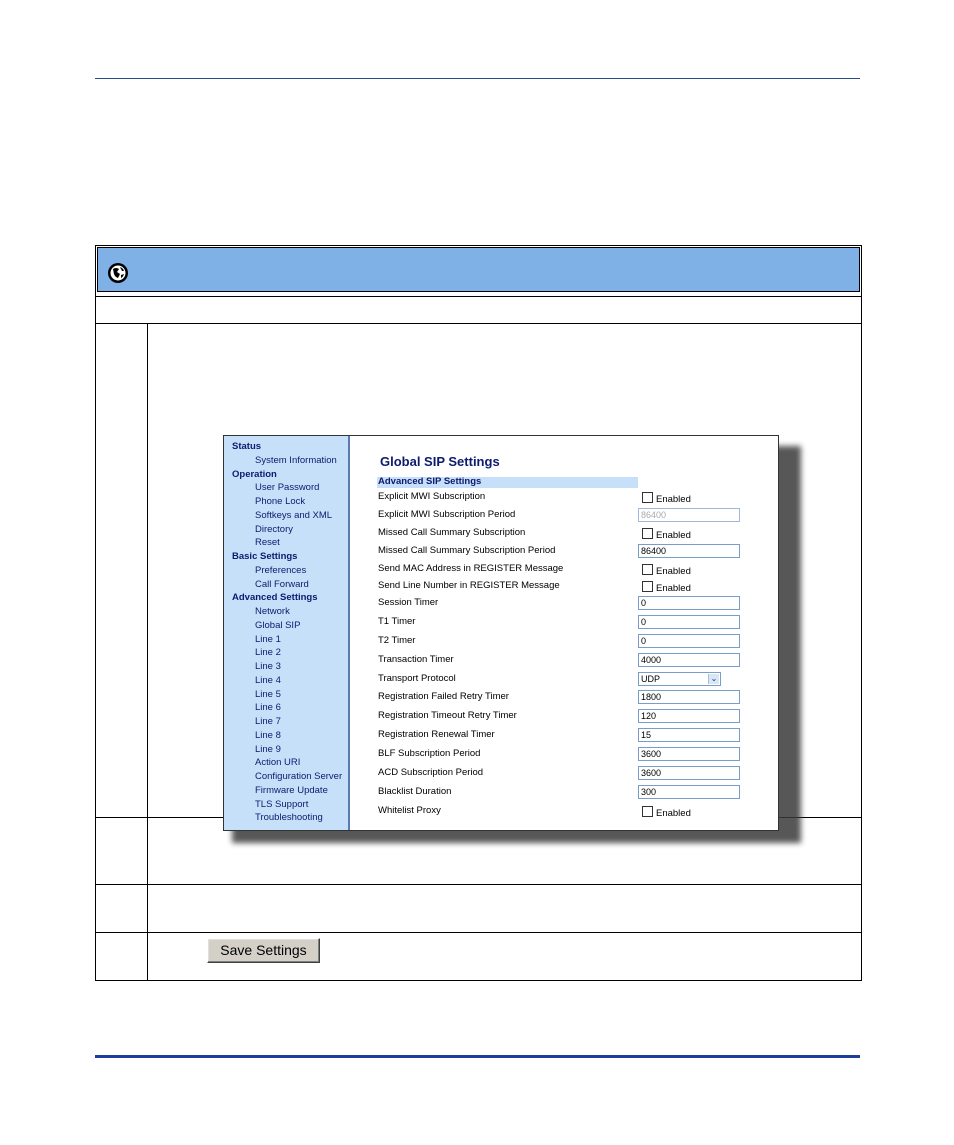  I want to click on sidebar-item-line-7: Line 7, so click(268, 722).